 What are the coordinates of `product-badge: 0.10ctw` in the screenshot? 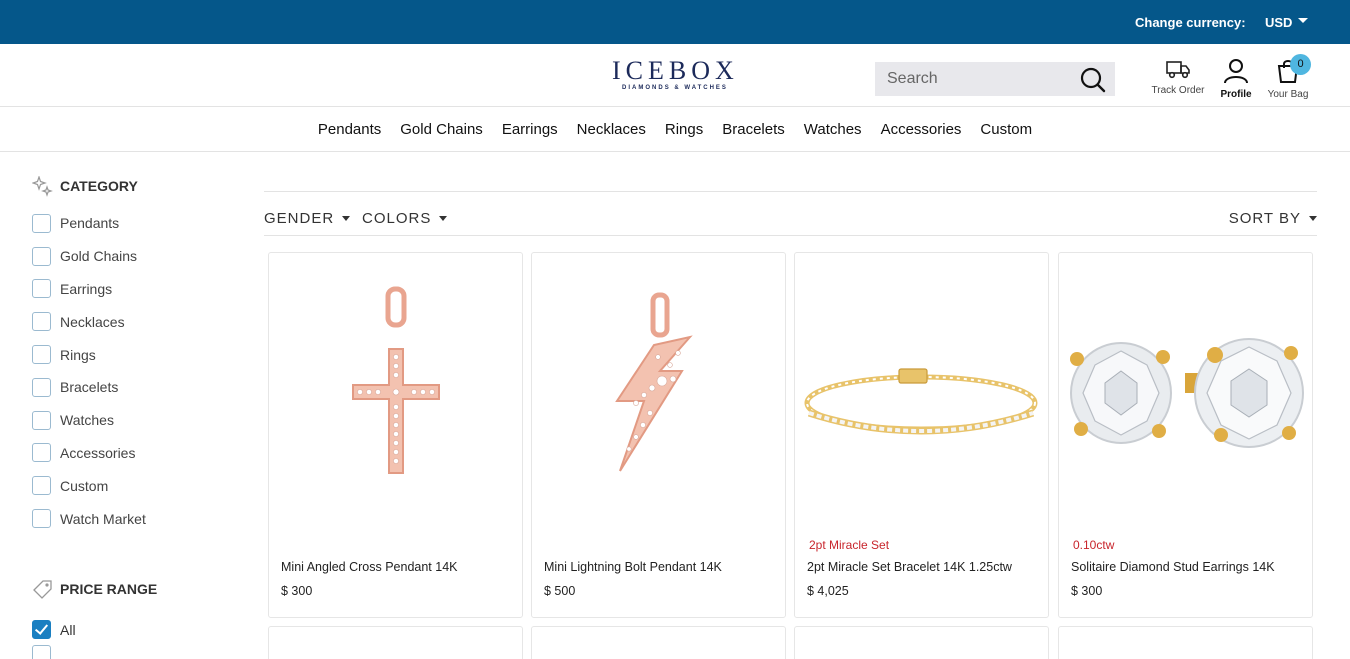 It's located at (1094, 545).